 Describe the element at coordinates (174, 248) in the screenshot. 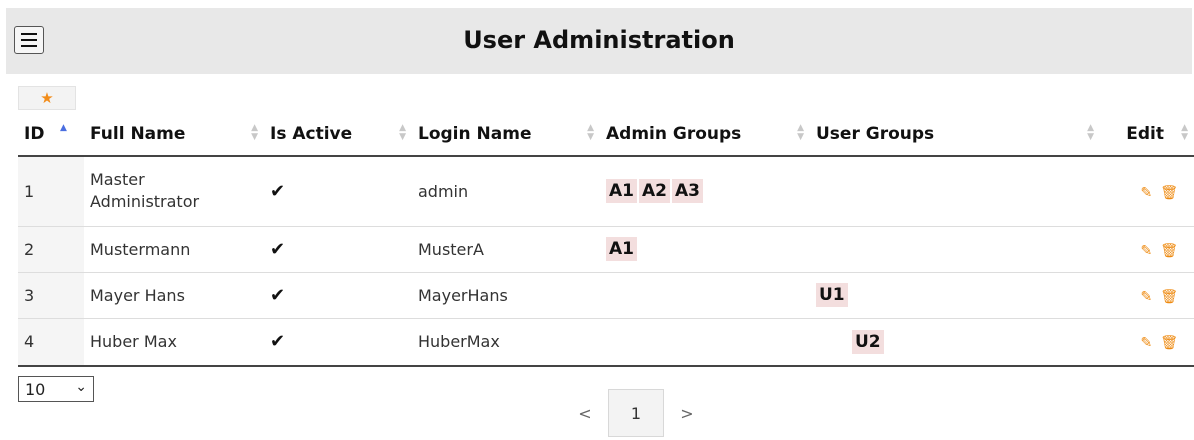

I see `cell-full-name: Mustermann` at that location.